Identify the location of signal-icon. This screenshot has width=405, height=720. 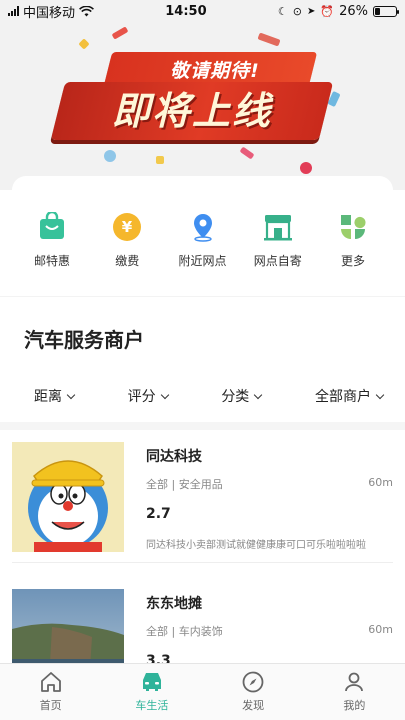
(13, 11).